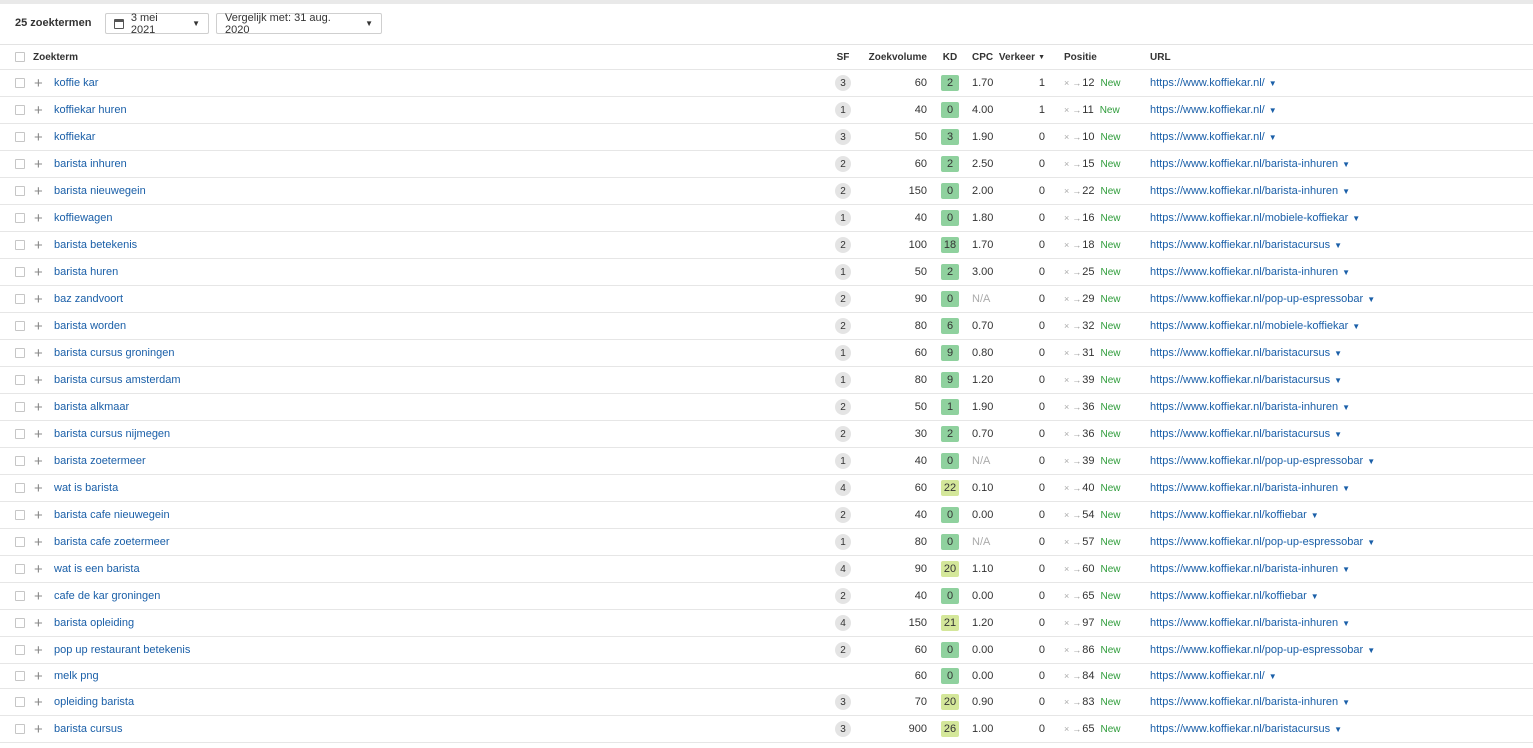  I want to click on header-traffic-cell: Verkeer ▼, so click(1022, 57).